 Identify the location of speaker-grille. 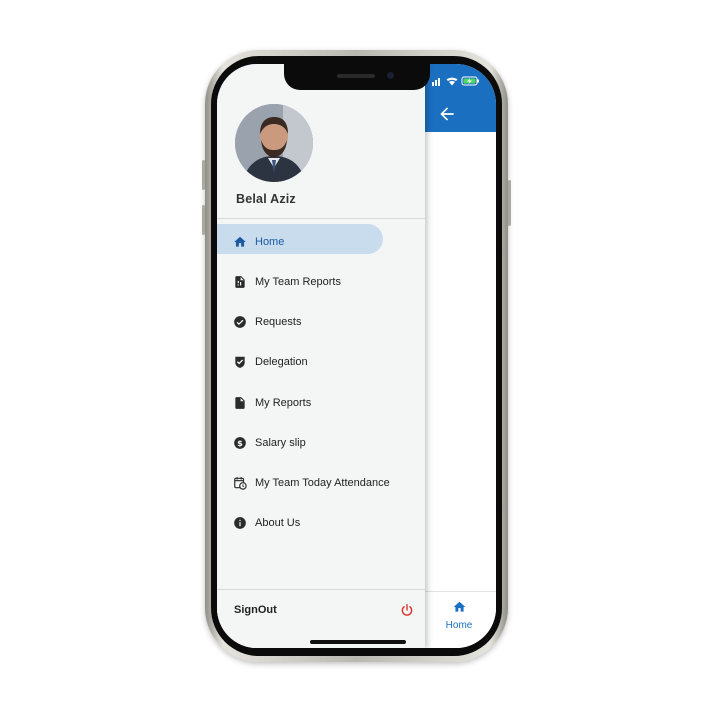
(356, 76).